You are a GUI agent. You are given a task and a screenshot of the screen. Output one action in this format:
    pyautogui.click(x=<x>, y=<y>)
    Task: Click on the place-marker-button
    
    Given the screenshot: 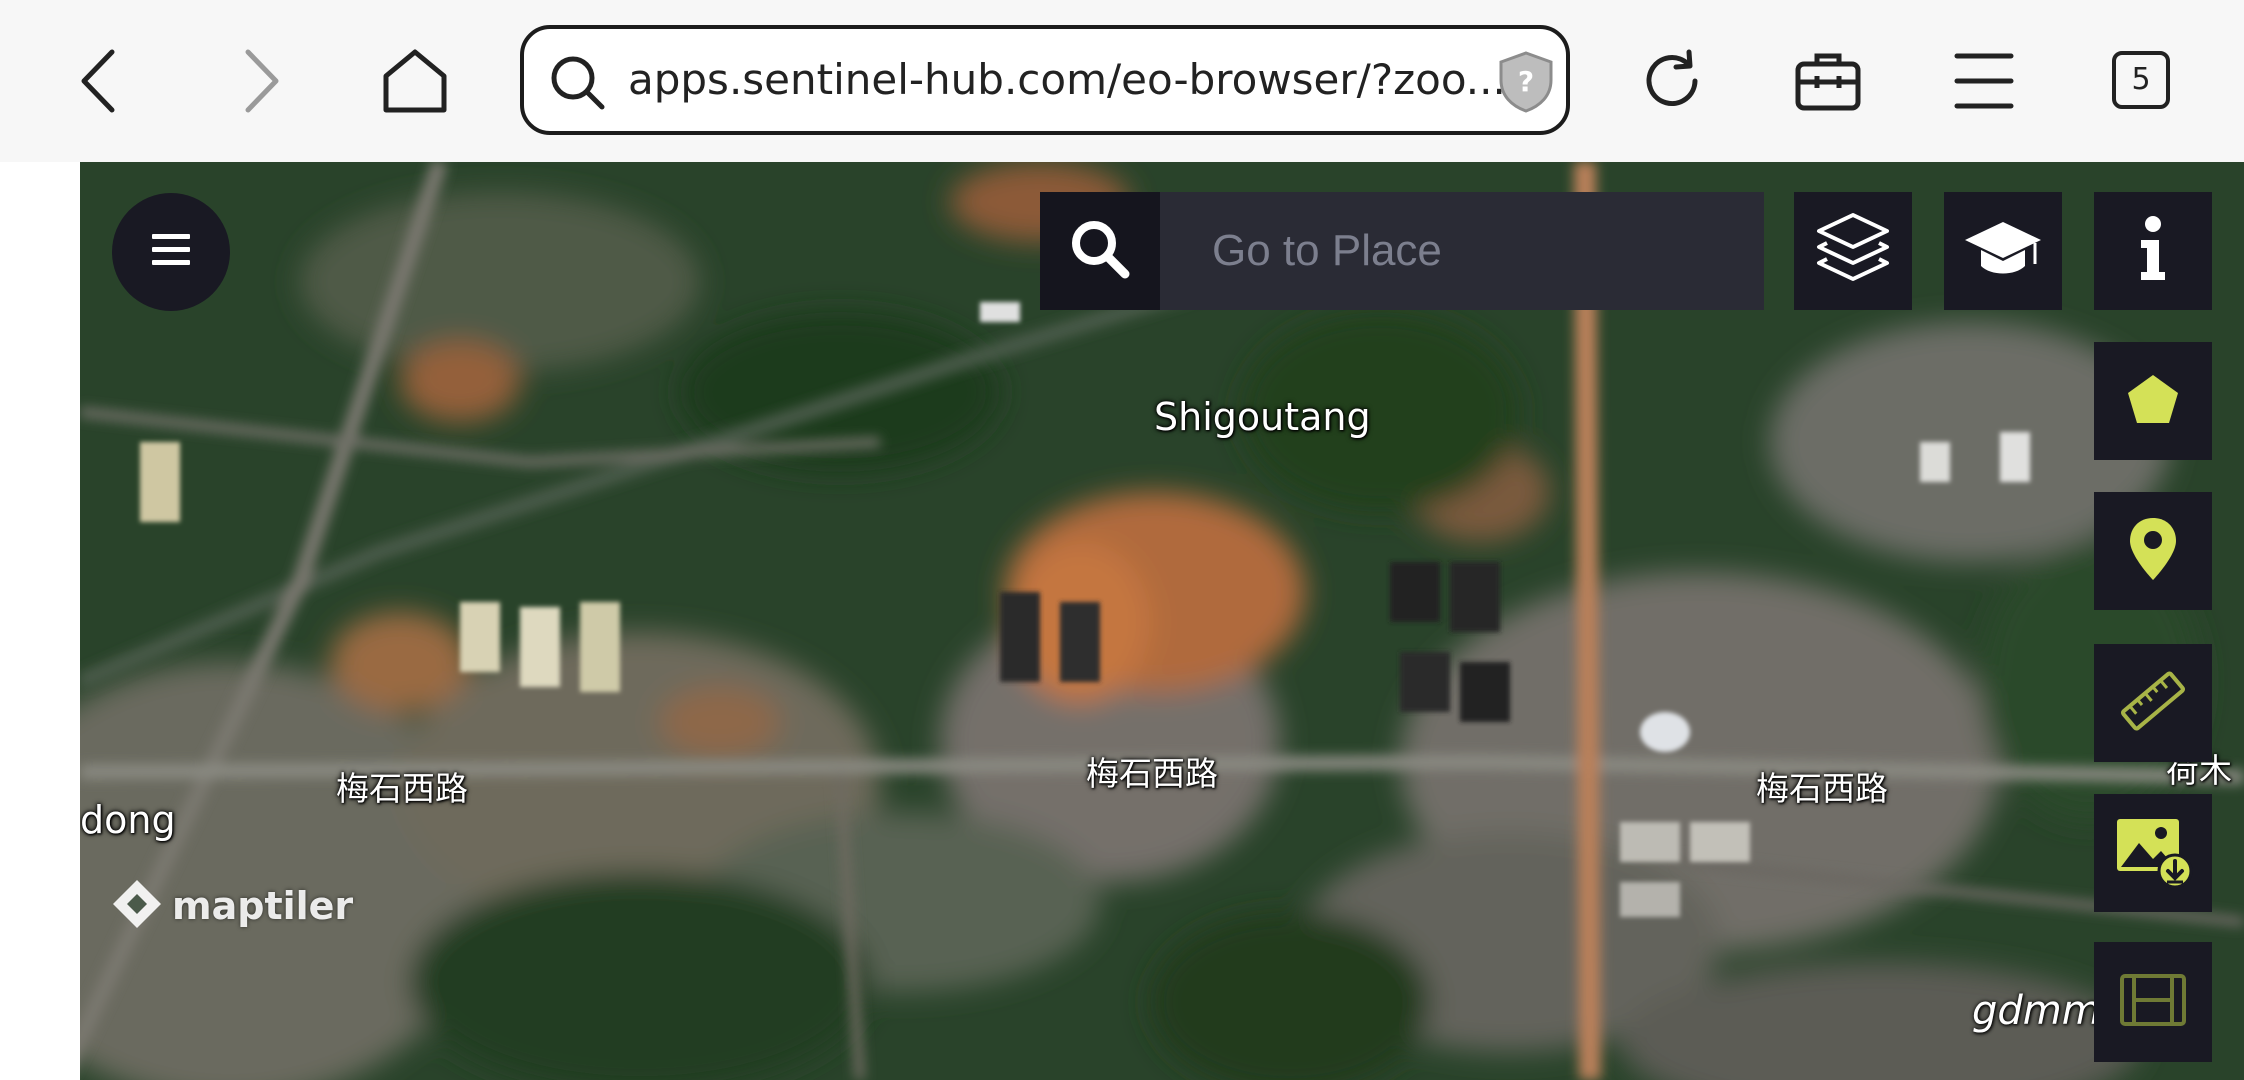 What is the action you would take?
    pyautogui.click(x=2153, y=551)
    